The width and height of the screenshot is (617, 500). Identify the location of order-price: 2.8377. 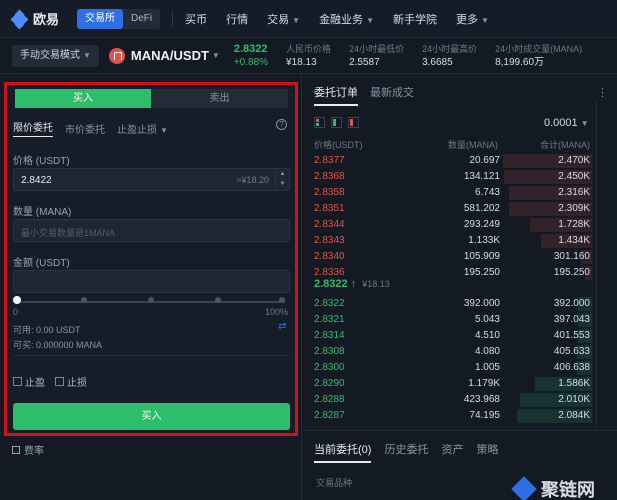
(329, 160).